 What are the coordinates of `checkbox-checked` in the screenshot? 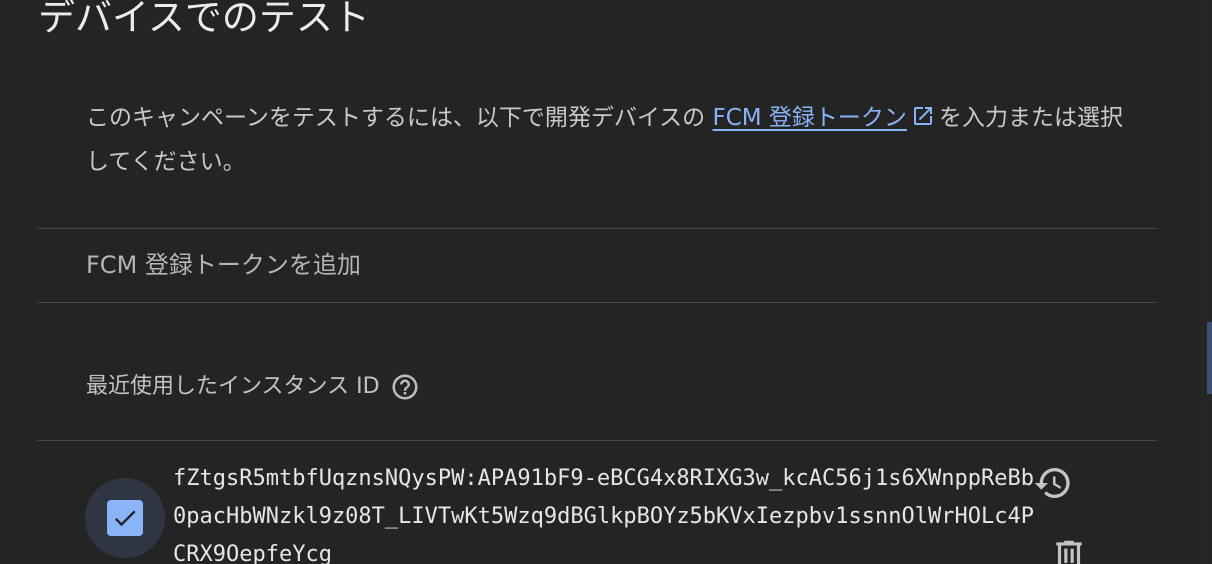 It's located at (125, 518).